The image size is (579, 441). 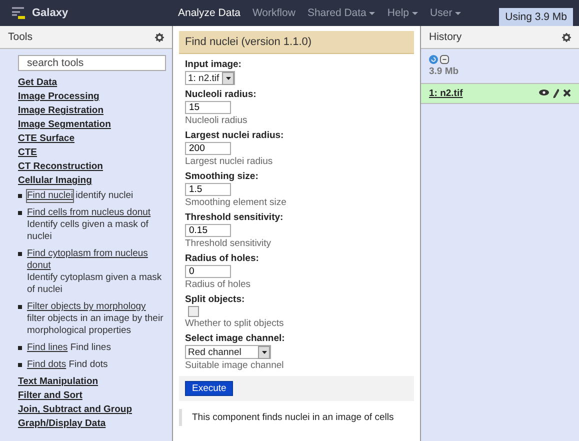 What do you see at coordinates (50, 196) in the screenshot?
I see `tool-link: Find nuclei` at bounding box center [50, 196].